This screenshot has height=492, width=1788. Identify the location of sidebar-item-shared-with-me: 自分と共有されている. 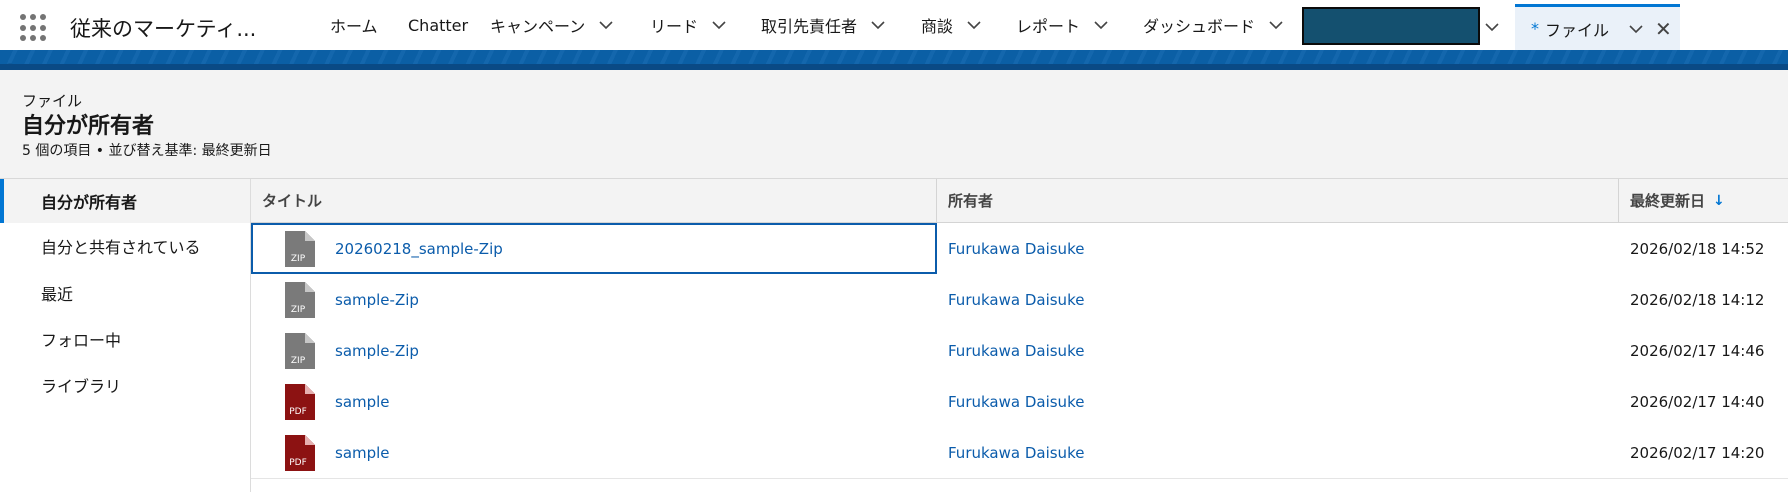
(125, 246).